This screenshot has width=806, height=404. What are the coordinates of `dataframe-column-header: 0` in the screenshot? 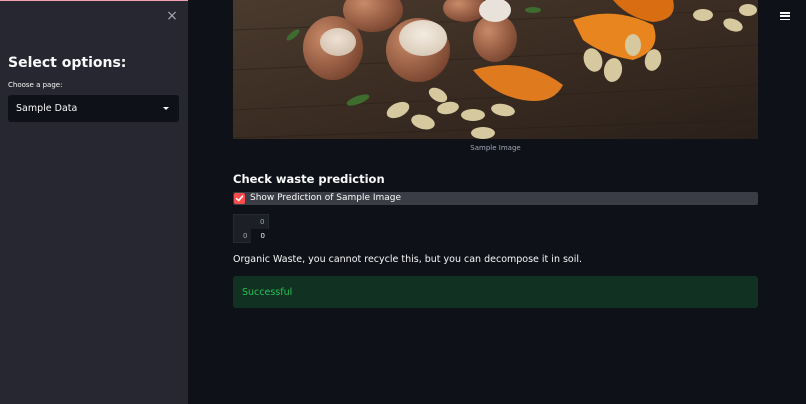 It's located at (262, 222).